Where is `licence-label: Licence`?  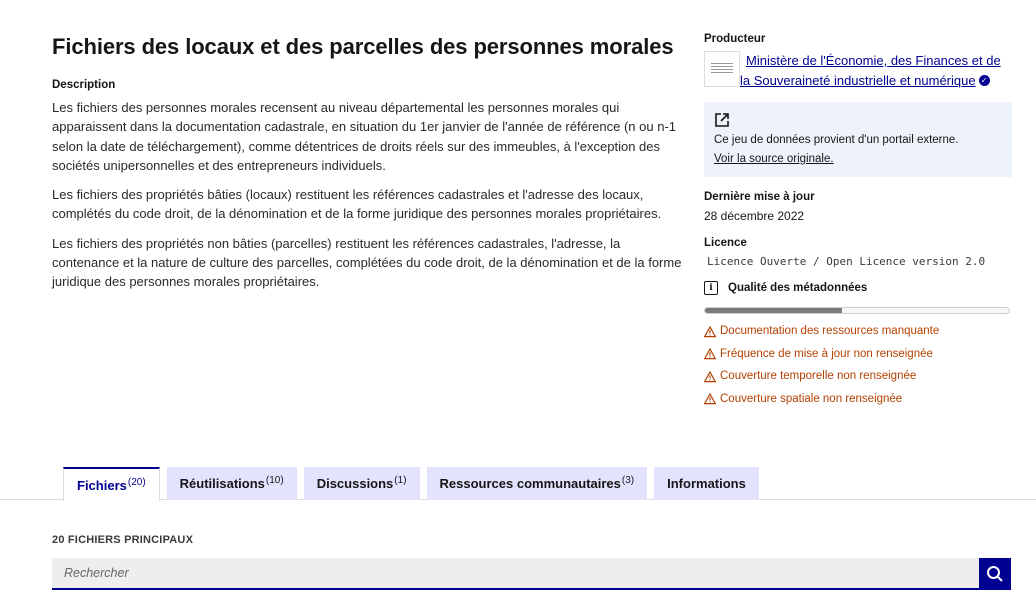 licence-label: Licence is located at coordinates (725, 243).